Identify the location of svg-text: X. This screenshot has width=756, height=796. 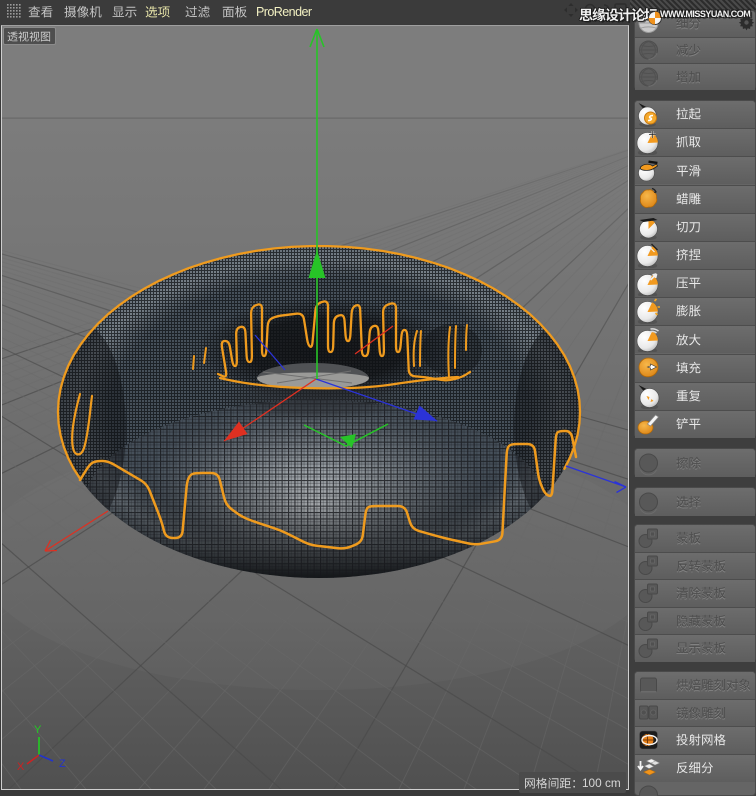
(21, 767).